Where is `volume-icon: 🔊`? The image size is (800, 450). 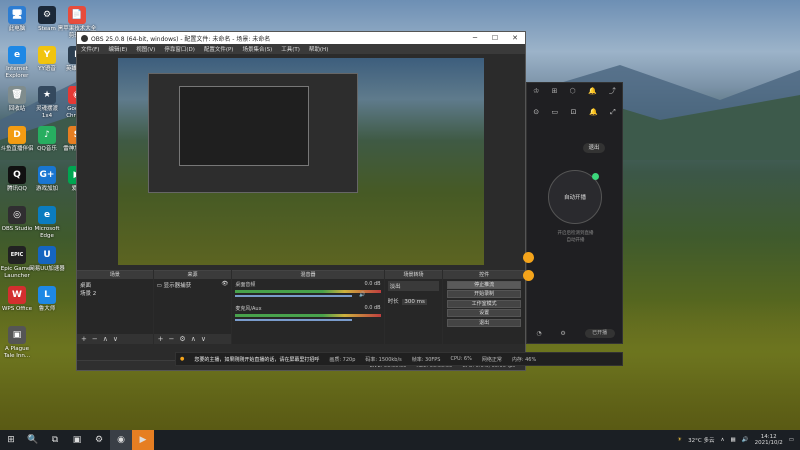
volume-icon: 🔊 is located at coordinates (745, 440).